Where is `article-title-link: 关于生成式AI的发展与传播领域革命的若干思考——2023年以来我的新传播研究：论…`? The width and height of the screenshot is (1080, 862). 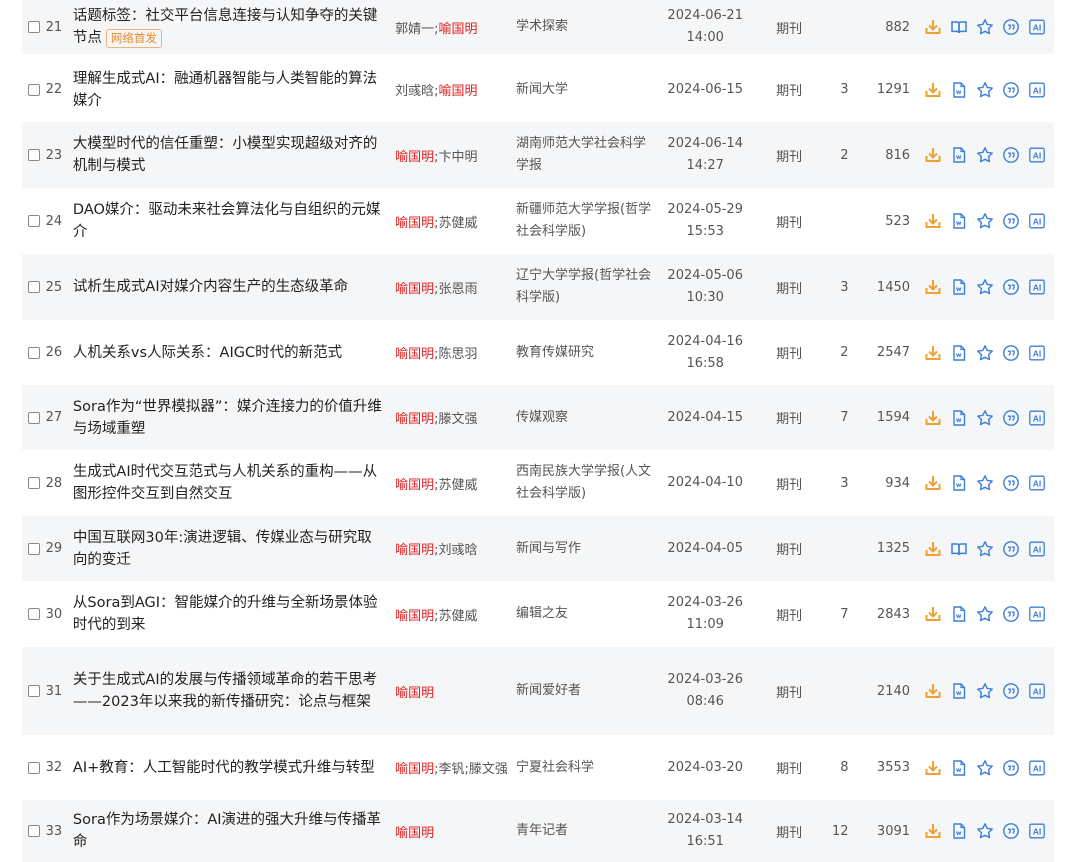
article-title-link: 关于生成式AI的发展与传播领域革命的若干思考——2023年以来我的新传播研究：论… is located at coordinates (225, 691).